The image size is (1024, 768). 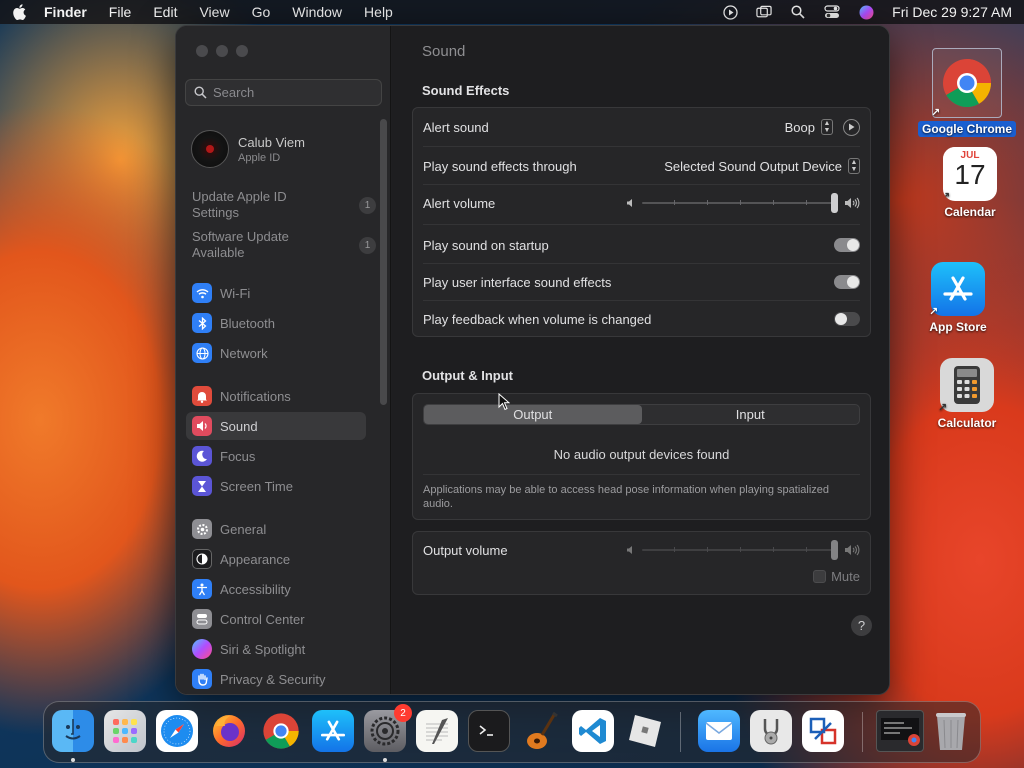 I want to click on sidebar-item-wifi: Wi-Fi, so click(x=276, y=293).